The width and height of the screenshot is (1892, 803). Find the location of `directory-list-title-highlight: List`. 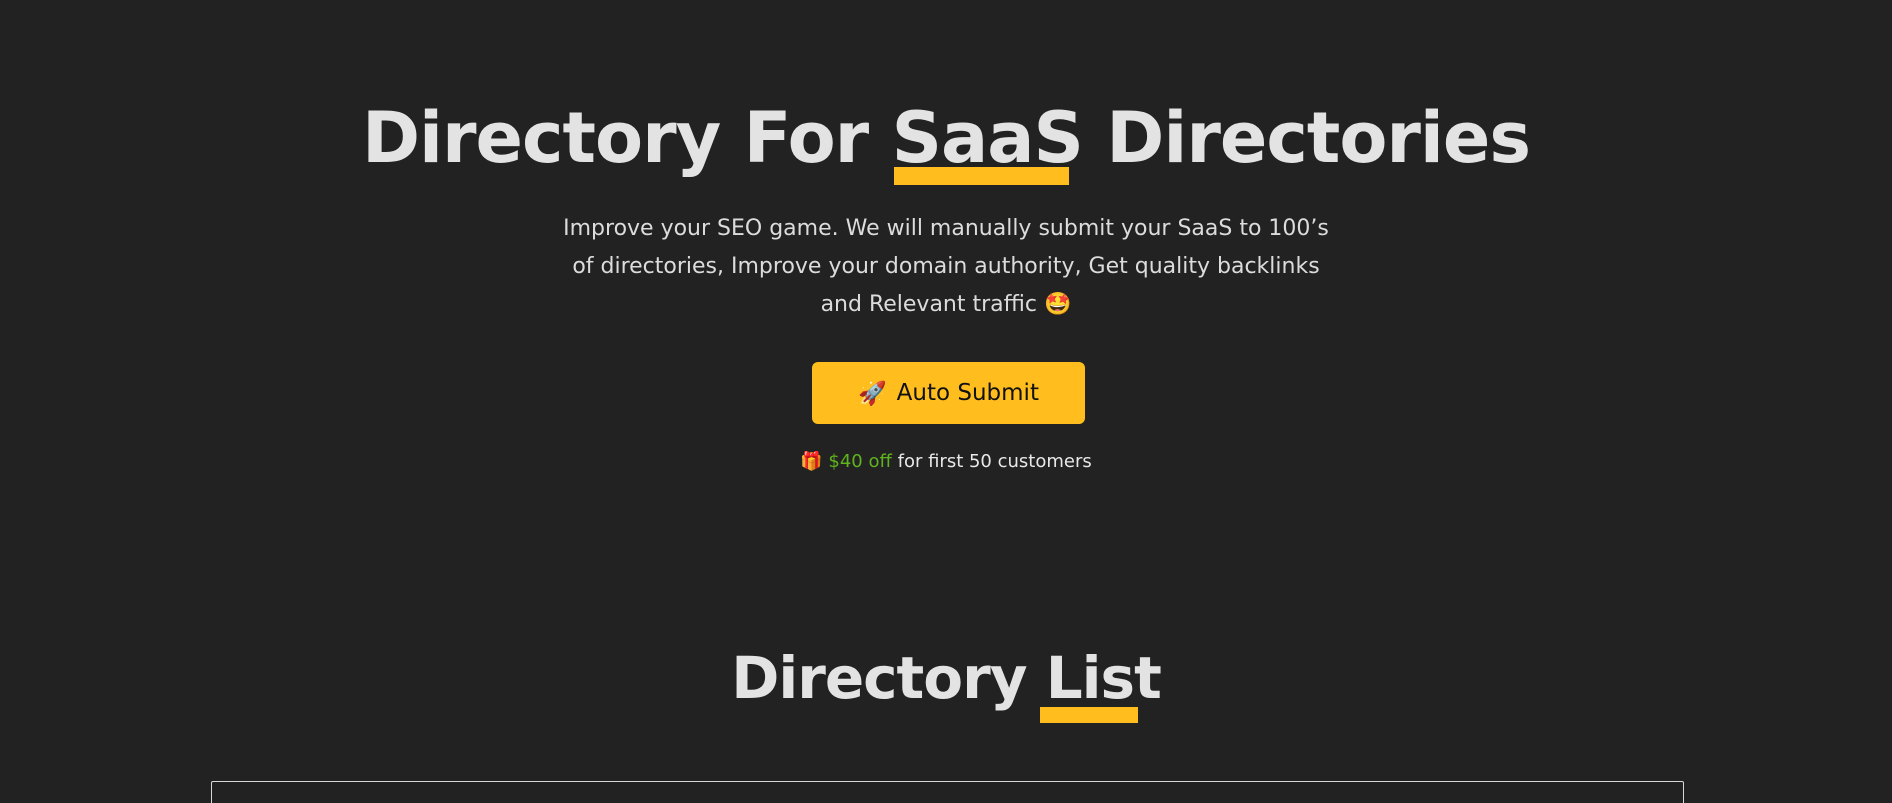

directory-list-title-highlight: List is located at coordinates (1103, 678).